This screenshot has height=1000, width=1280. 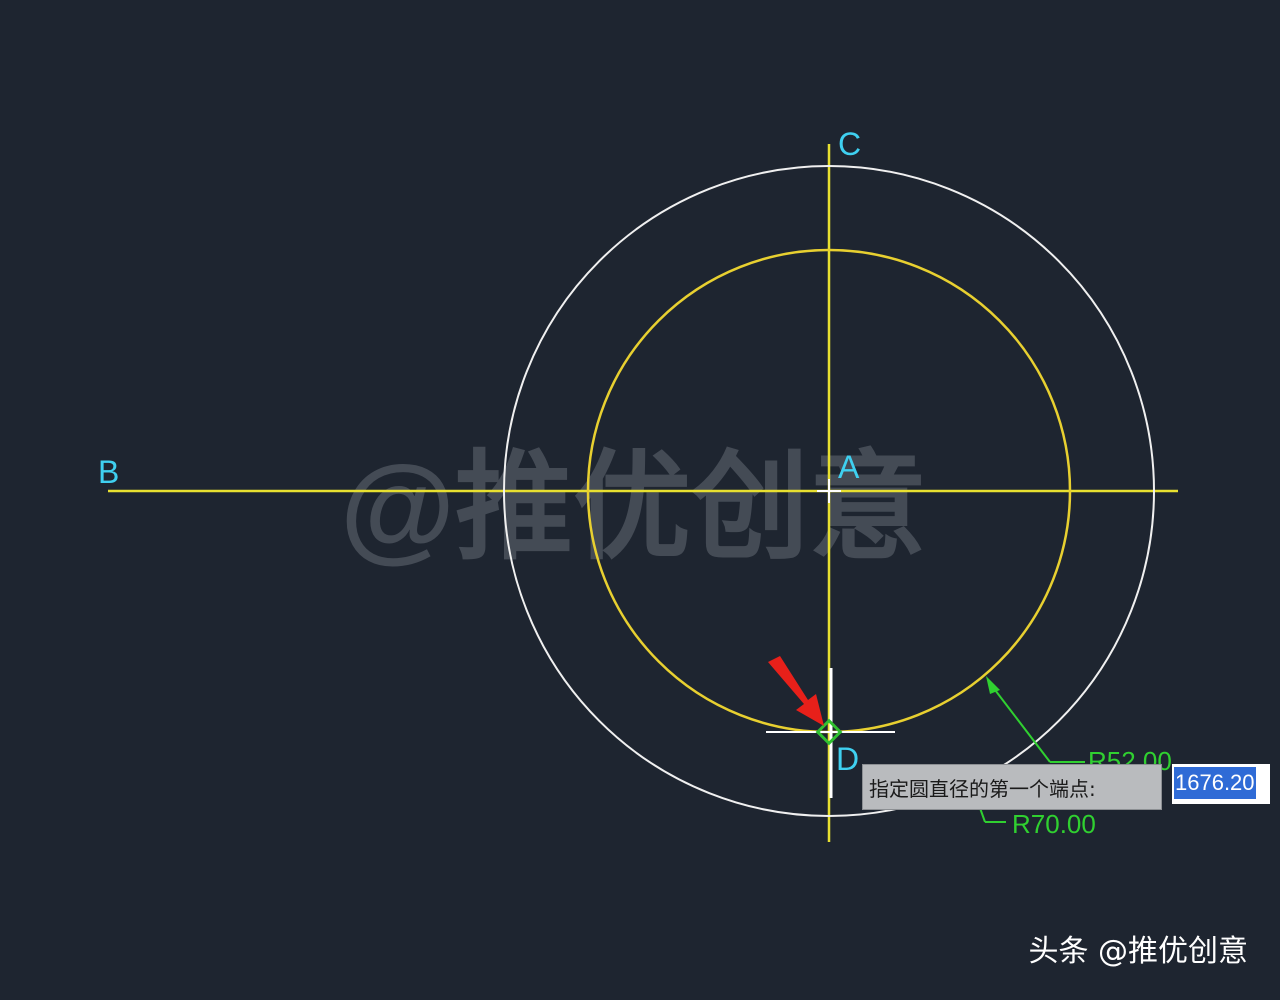 I want to click on point-label-d: D, so click(x=847, y=759).